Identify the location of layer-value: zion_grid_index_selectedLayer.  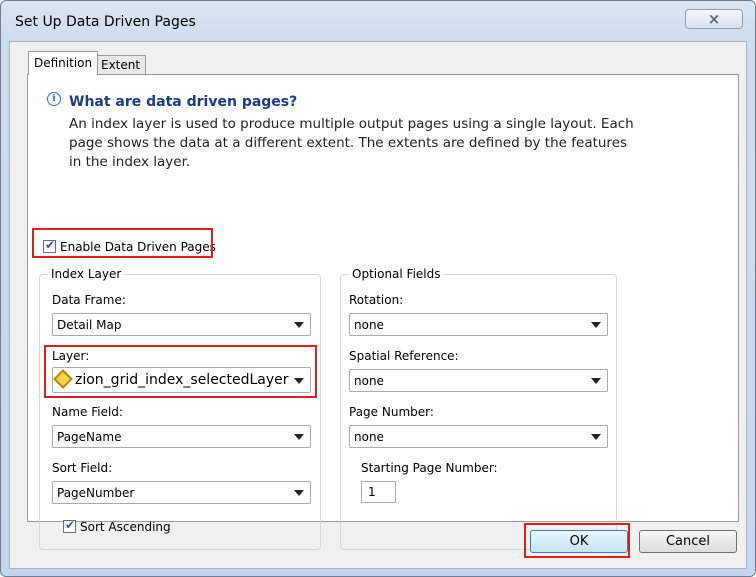
(182, 380).